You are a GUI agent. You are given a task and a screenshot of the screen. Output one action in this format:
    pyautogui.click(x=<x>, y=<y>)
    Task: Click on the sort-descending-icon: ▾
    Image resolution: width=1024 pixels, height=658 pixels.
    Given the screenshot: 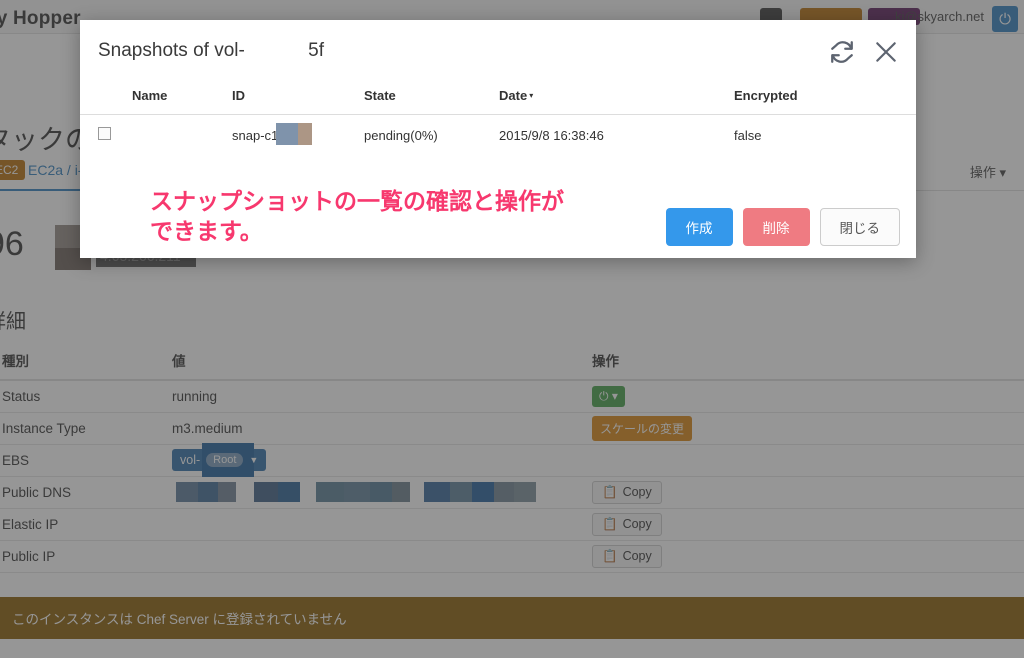 What is the action you would take?
    pyautogui.click(x=531, y=95)
    